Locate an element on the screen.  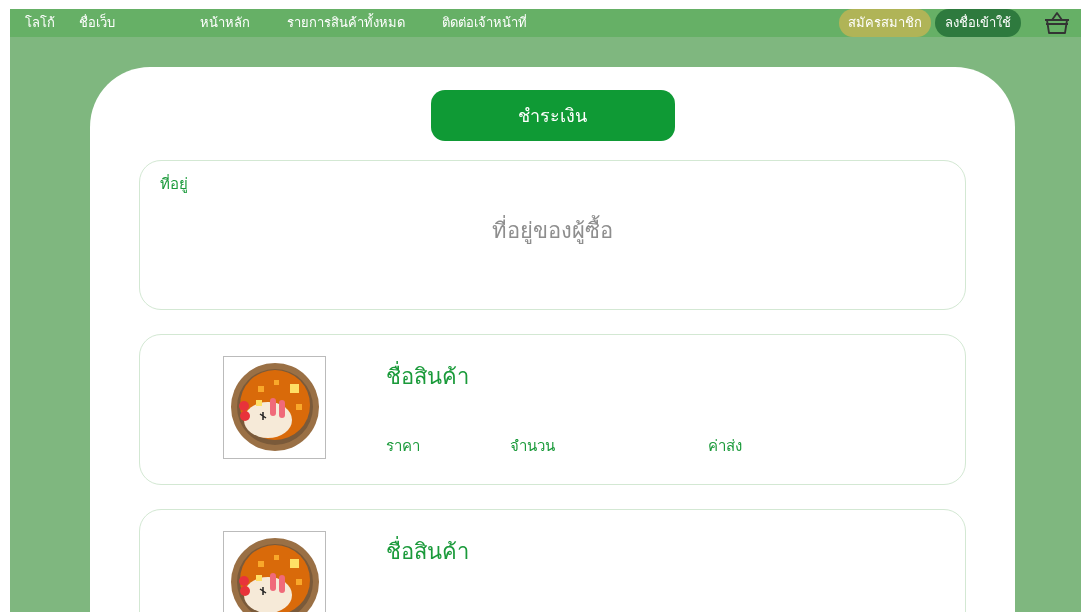
nav-link: หน้าหลัก is located at coordinates (225, 23).